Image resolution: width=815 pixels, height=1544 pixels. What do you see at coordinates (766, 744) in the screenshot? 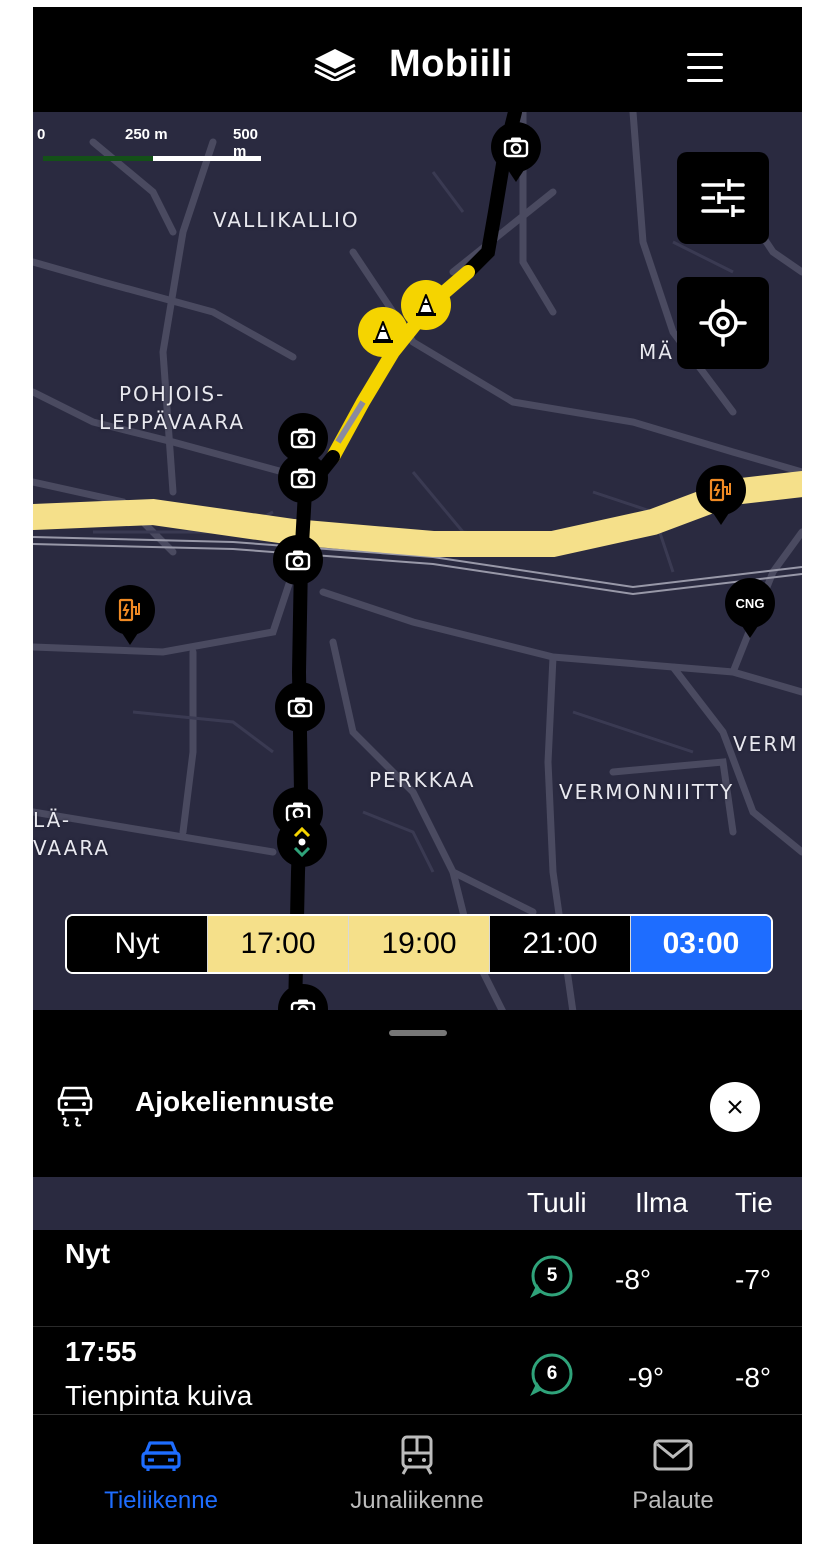
I see `place-label: VERM` at bounding box center [766, 744].